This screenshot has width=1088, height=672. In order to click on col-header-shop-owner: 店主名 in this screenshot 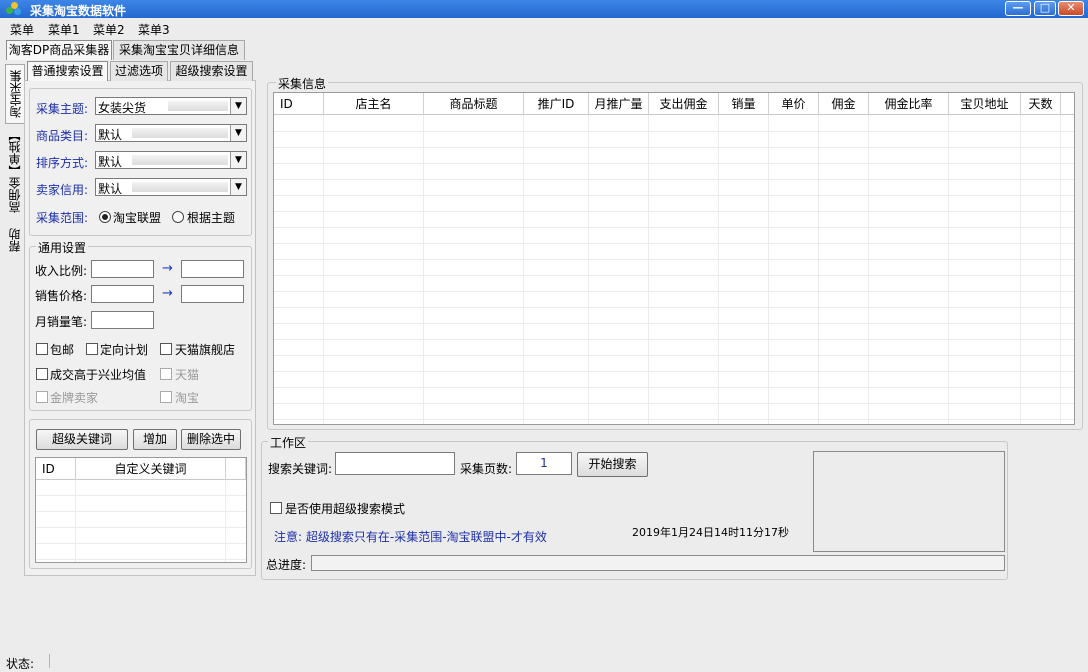, I will do `click(374, 104)`.